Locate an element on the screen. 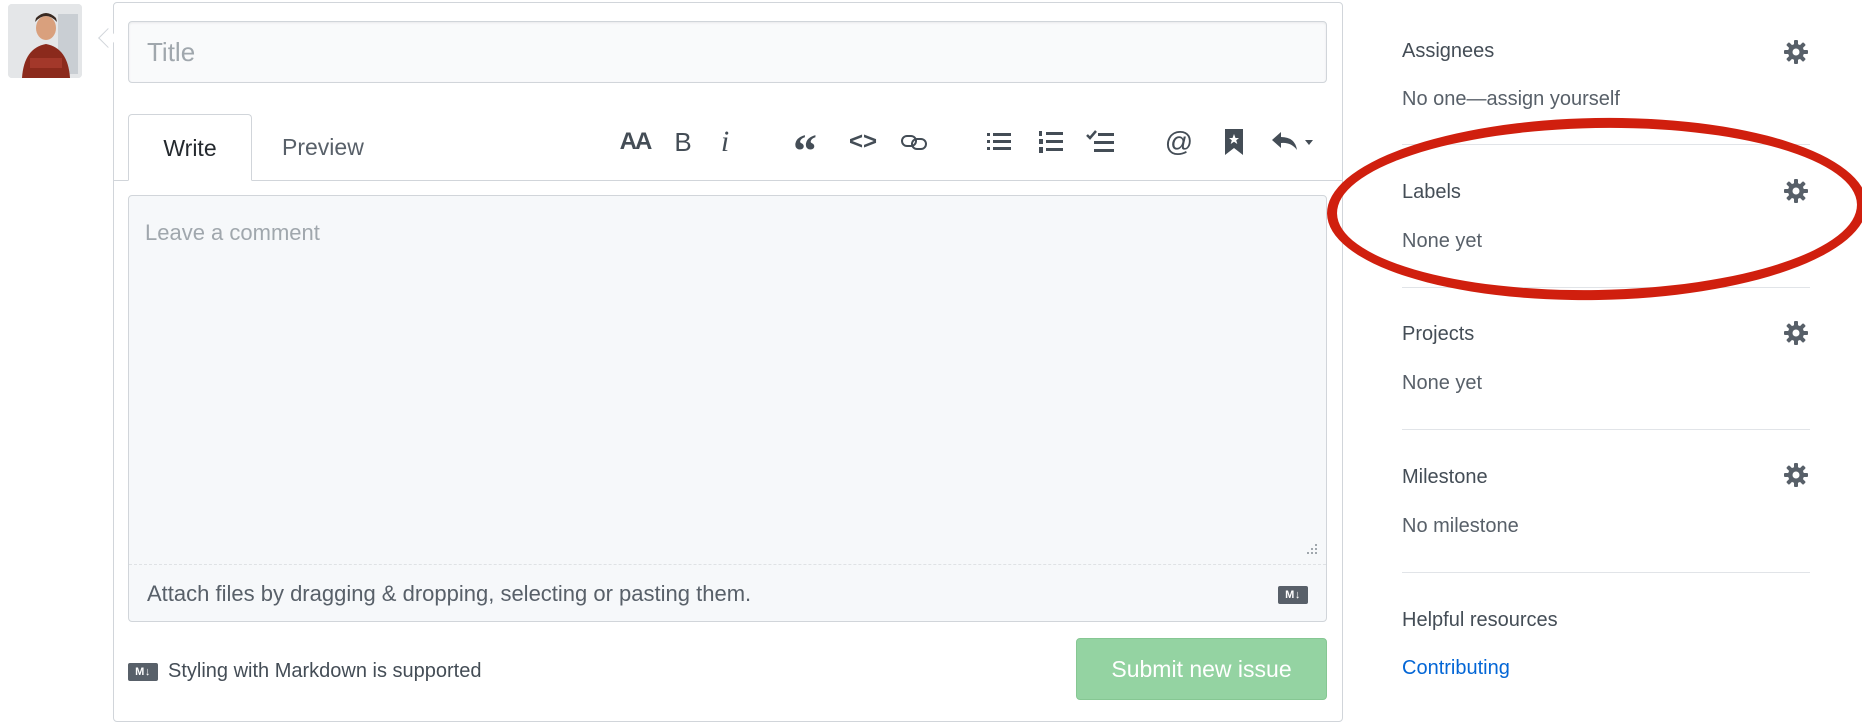  sidebar-milestone: Milestone No milestone is located at coordinates (1606, 501).